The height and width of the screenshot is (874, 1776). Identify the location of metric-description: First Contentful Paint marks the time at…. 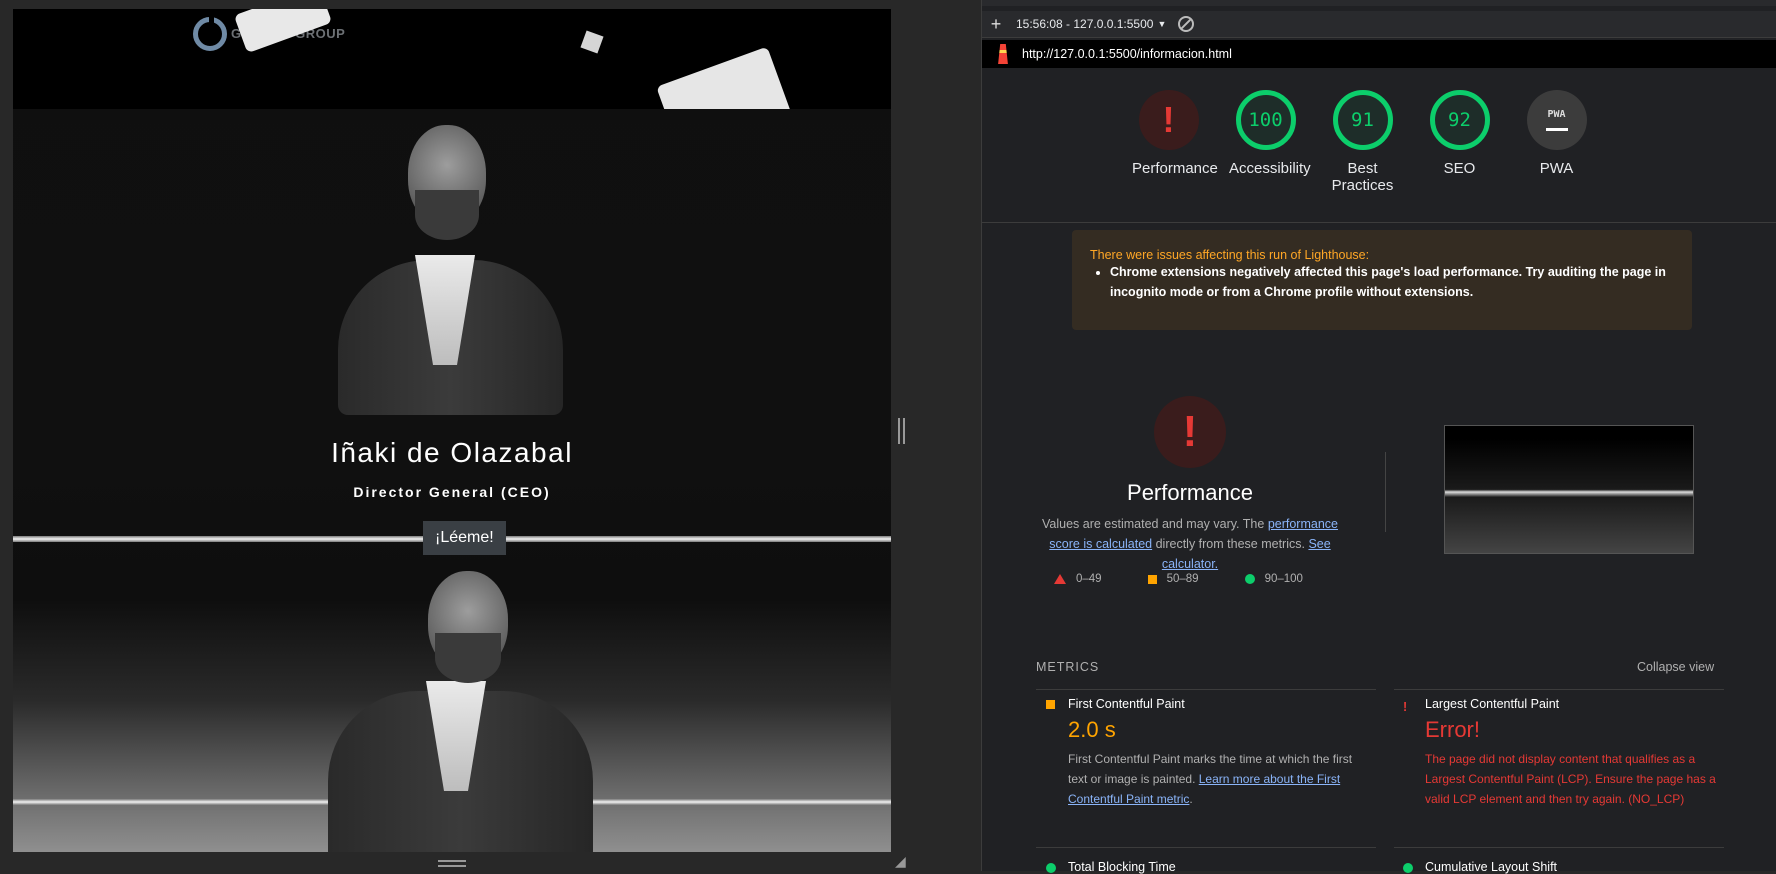
(1210, 779).